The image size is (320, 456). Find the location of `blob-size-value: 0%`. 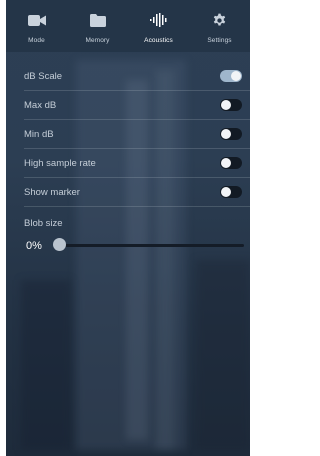

blob-size-value: 0% is located at coordinates (34, 246).